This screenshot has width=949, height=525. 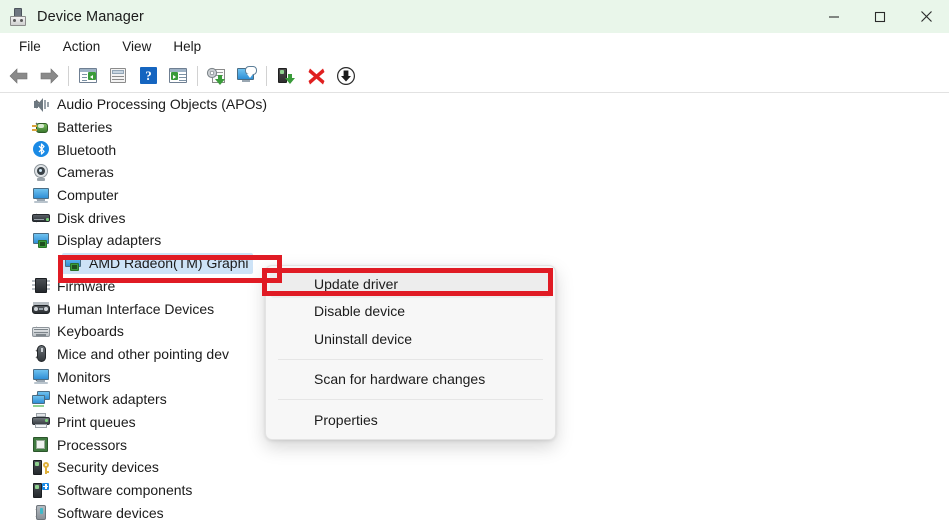 I want to click on tree-row-label: Monitors, so click(x=84, y=376).